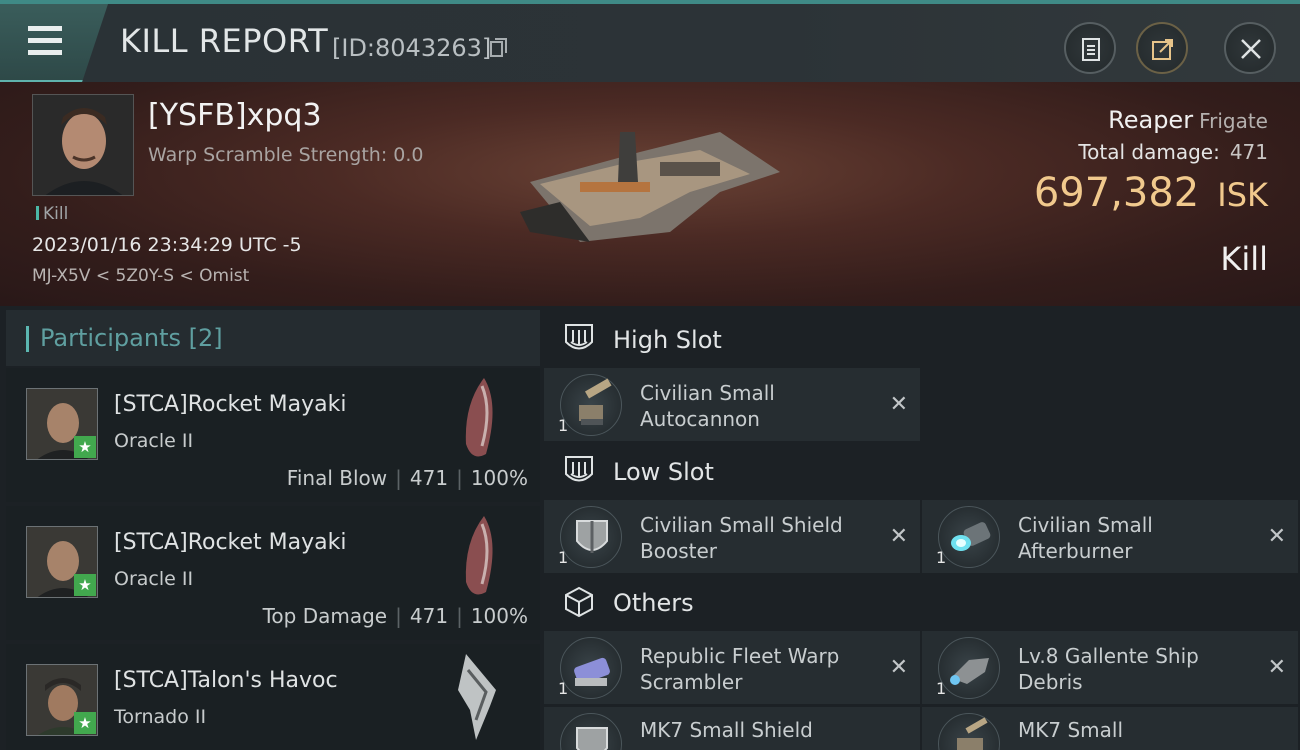 The width and height of the screenshot is (1300, 750). I want to click on module-slot: 1 Lv.8 Gallente Ship Debris ✕, so click(1110, 667).